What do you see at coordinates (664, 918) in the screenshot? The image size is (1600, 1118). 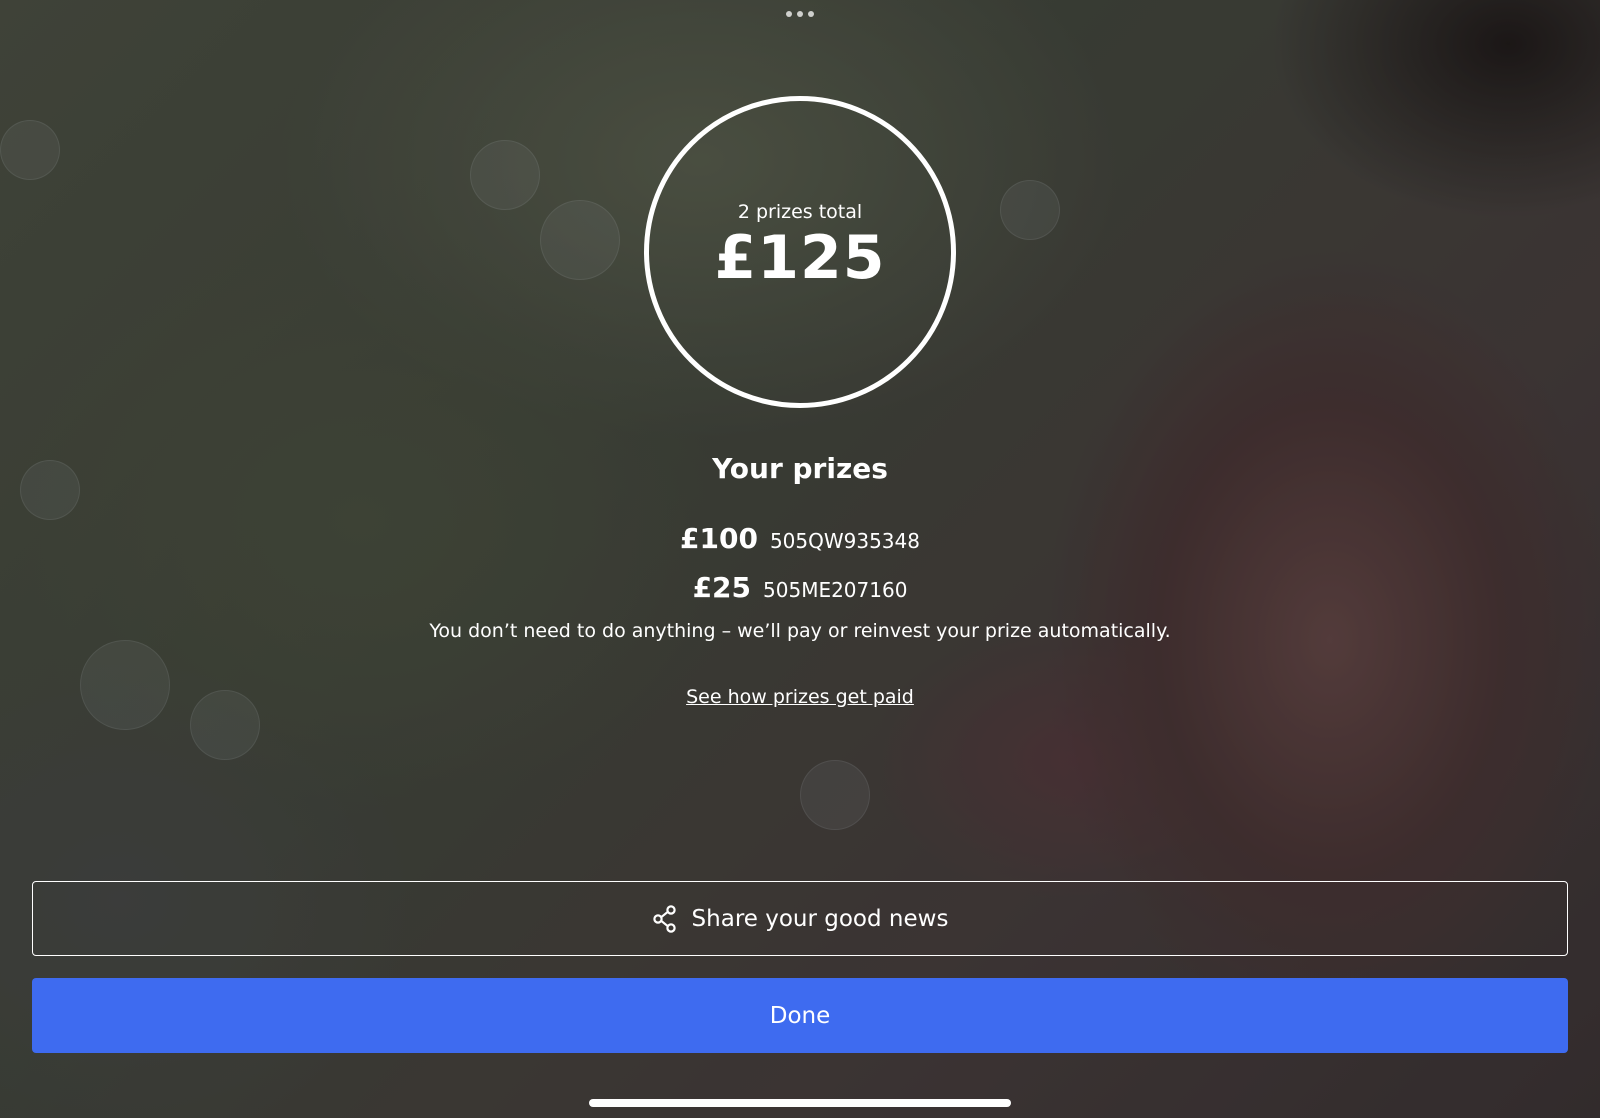 I see `share-icon` at bounding box center [664, 918].